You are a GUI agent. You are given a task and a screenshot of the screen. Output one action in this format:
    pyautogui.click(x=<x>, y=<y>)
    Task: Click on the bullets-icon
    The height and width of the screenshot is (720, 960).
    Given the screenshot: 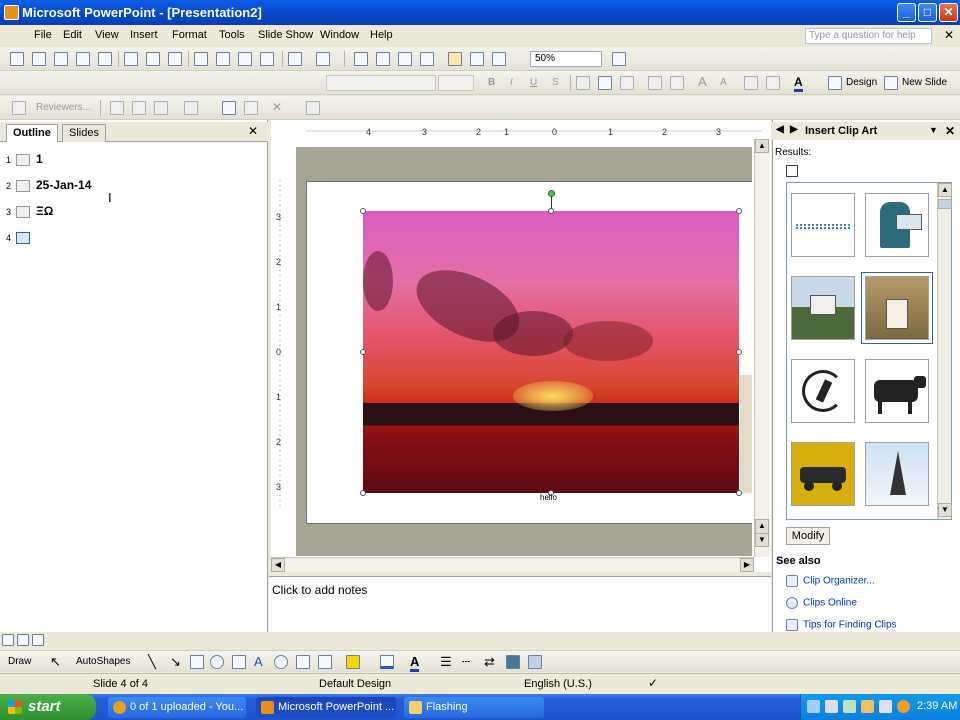 What is the action you would take?
    pyautogui.click(x=677, y=83)
    